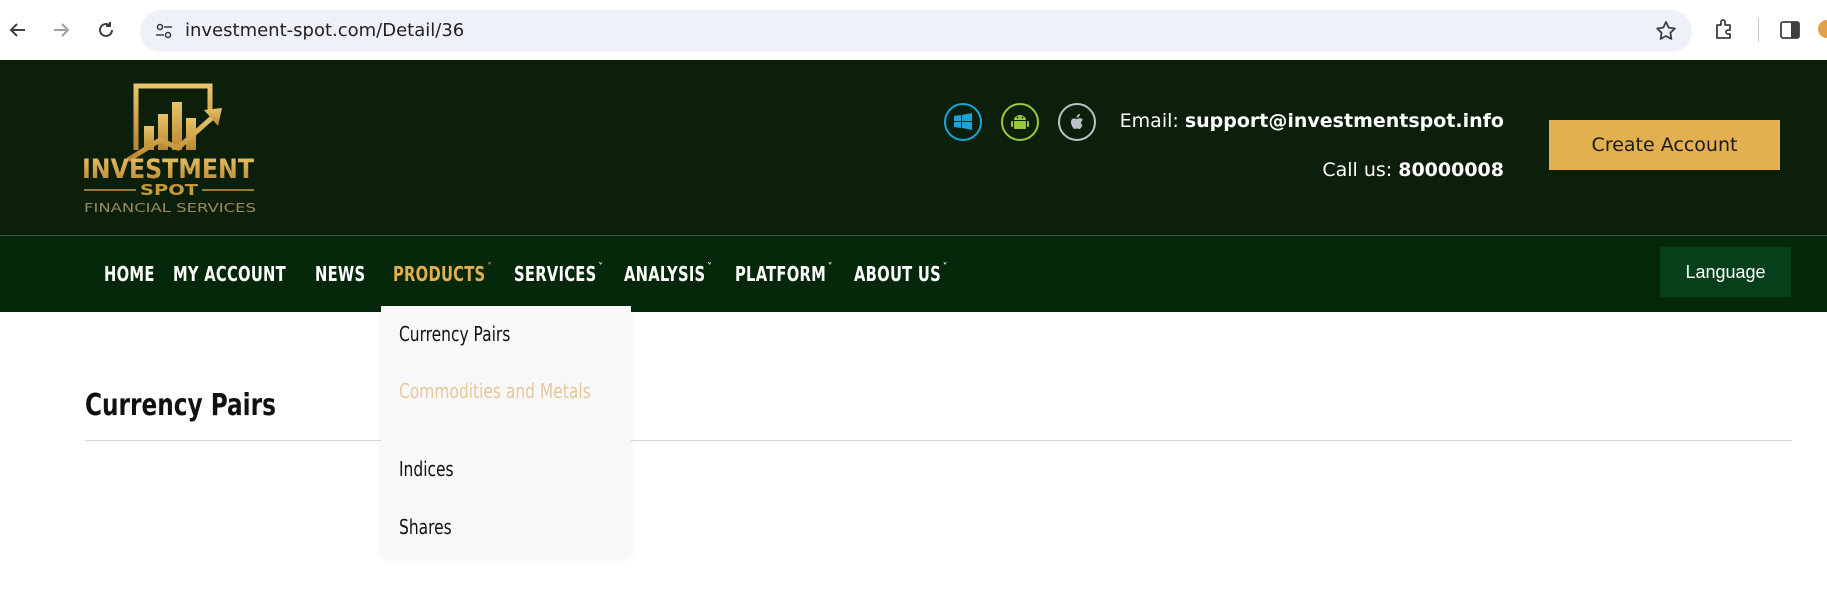 The image size is (1827, 598). What do you see at coordinates (170, 207) in the screenshot?
I see `logo-tagline: FINANCIAL SERVICES` at bounding box center [170, 207].